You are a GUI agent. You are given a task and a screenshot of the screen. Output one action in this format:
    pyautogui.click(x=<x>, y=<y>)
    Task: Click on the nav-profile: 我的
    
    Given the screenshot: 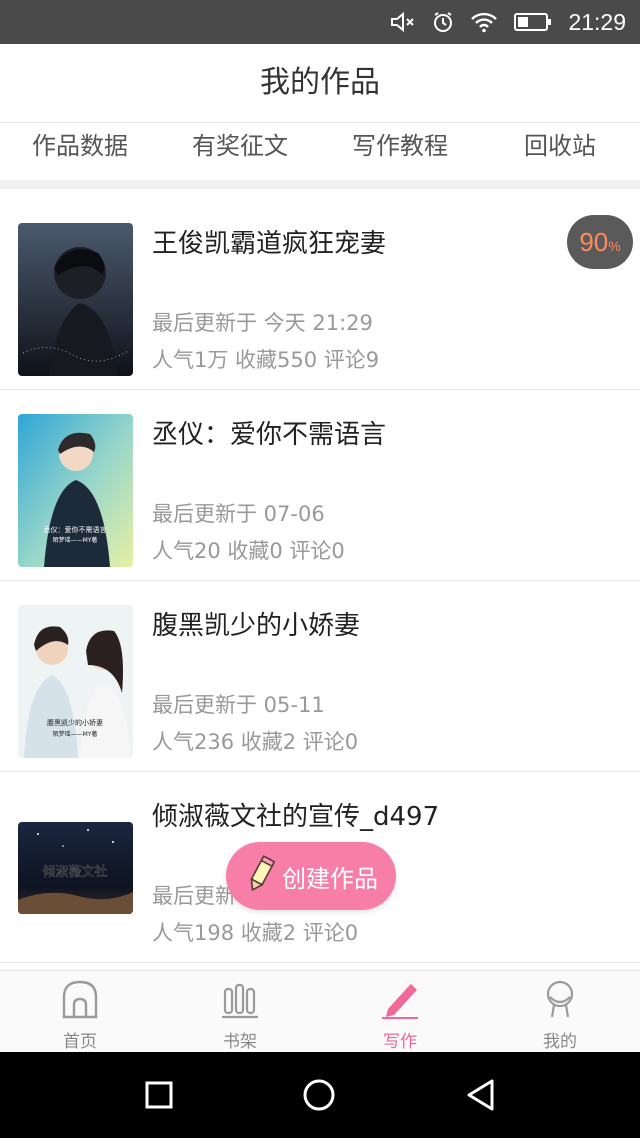 What is the action you would take?
    pyautogui.click(x=560, y=1011)
    